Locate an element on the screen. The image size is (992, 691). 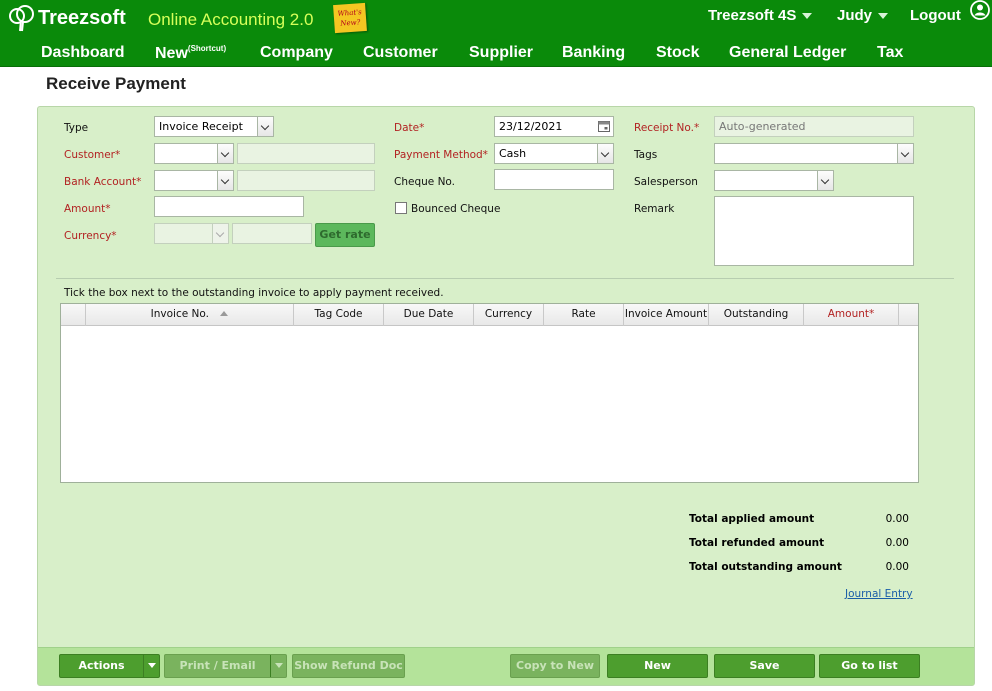
actions-button: Actions is located at coordinates (109, 666).